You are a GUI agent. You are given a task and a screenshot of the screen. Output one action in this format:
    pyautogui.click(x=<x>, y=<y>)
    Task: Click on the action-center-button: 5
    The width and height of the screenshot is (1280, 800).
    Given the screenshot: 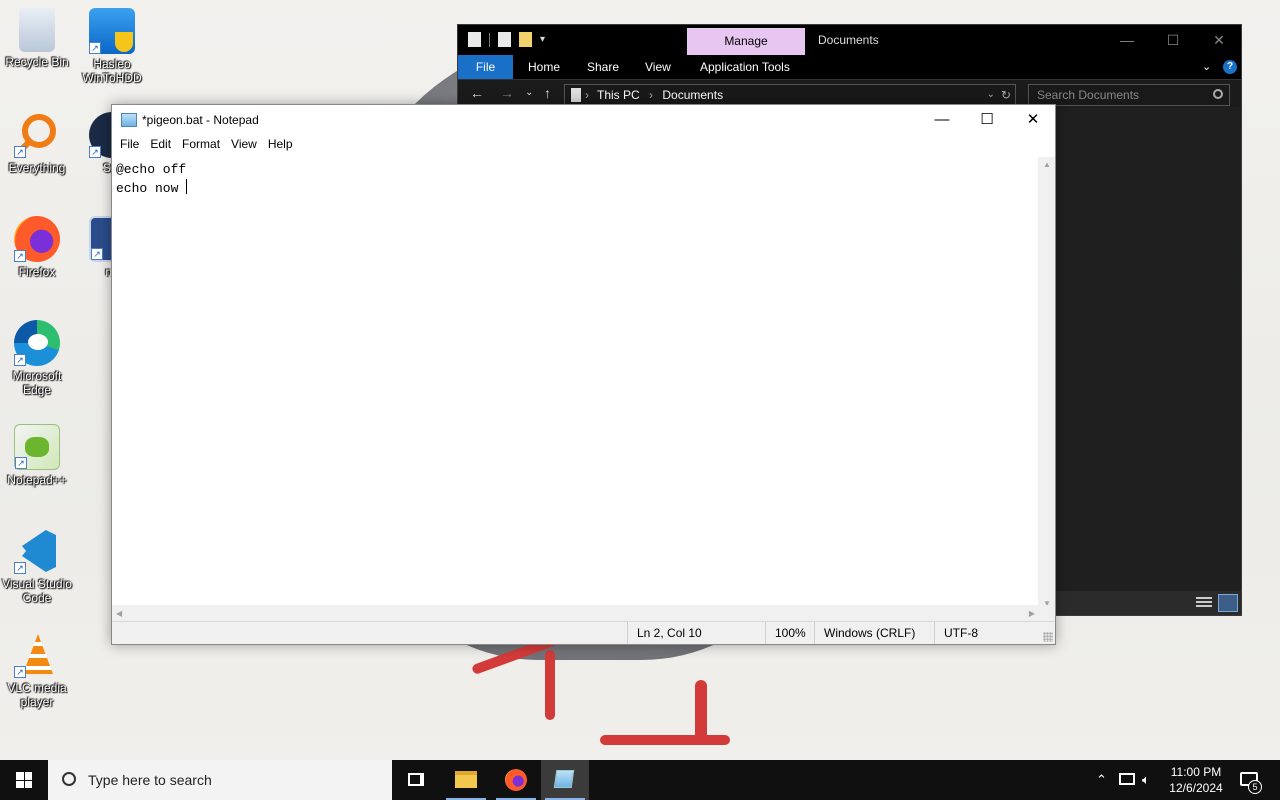 What is the action you would take?
    pyautogui.click(x=1256, y=780)
    